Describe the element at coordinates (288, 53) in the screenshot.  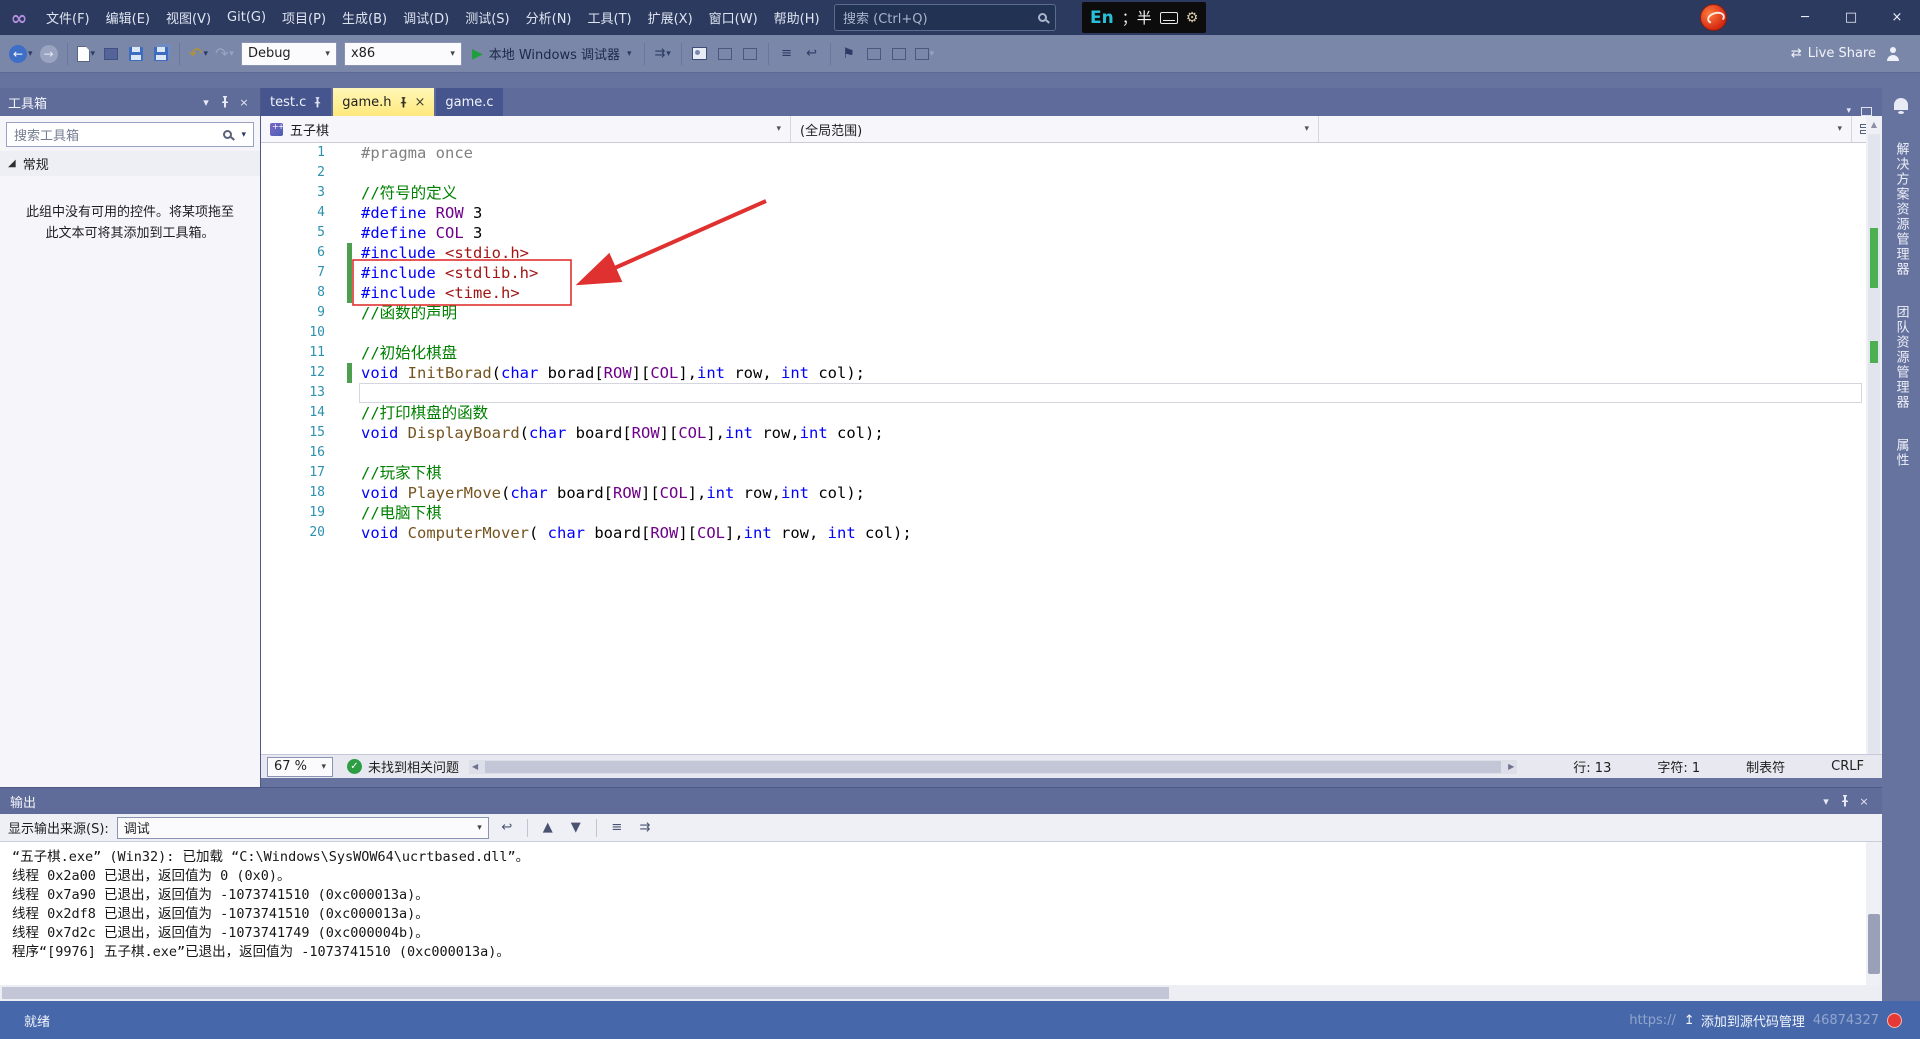
I see `solution-configuration-combo: Debug ▾` at that location.